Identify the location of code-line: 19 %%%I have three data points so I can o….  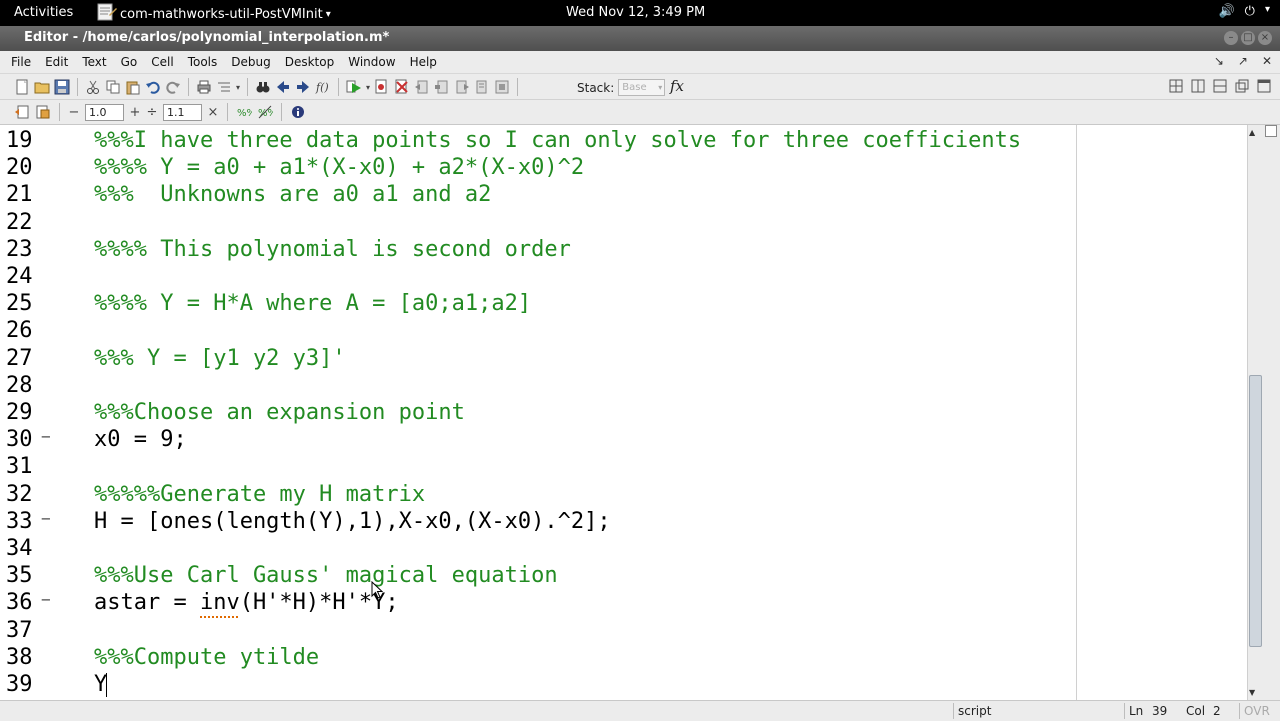
(623, 141).